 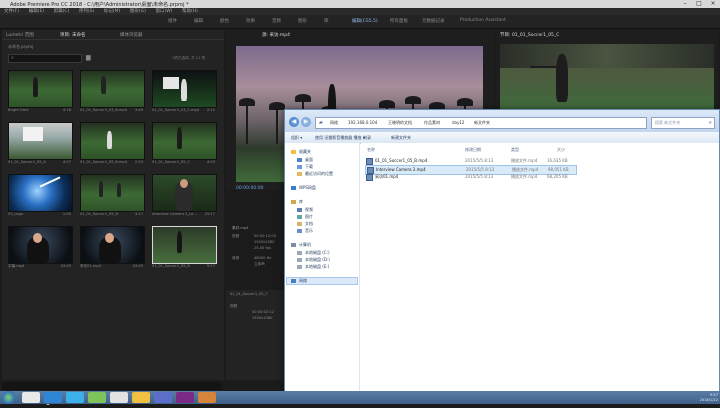 What do you see at coordinates (305, 160) in the screenshot?
I see `nav-desktop: 桌面` at bounding box center [305, 160].